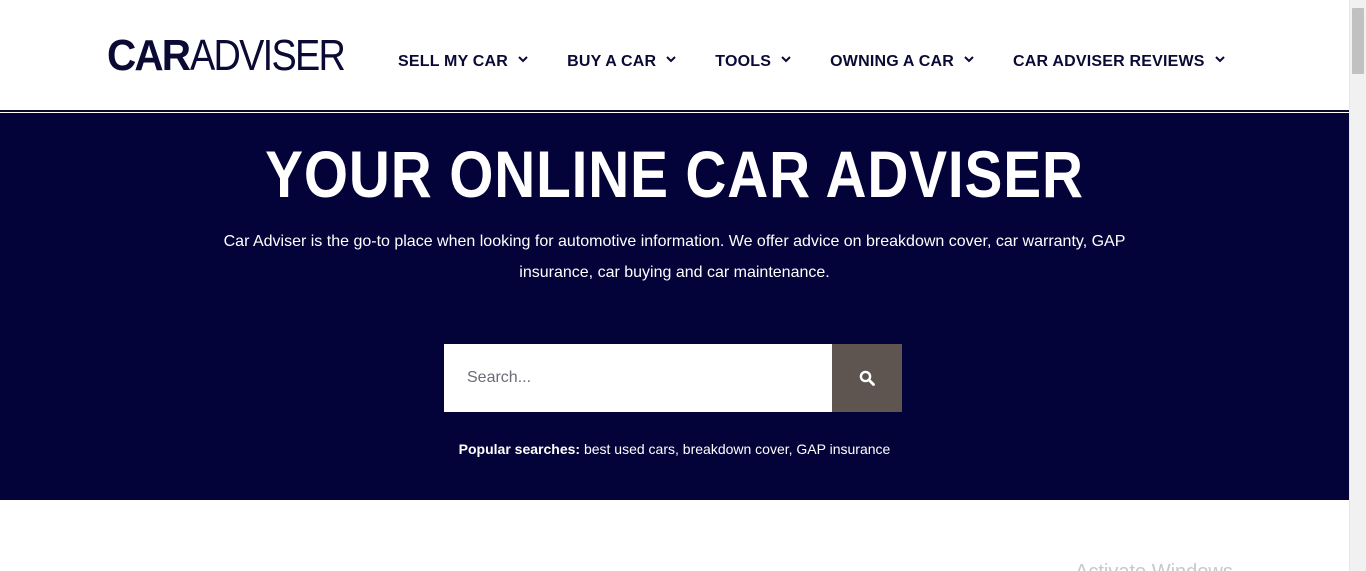 The height and width of the screenshot is (571, 1366). Describe the element at coordinates (843, 449) in the screenshot. I see `popular-link-gap-insurance: GAP insurance` at that location.